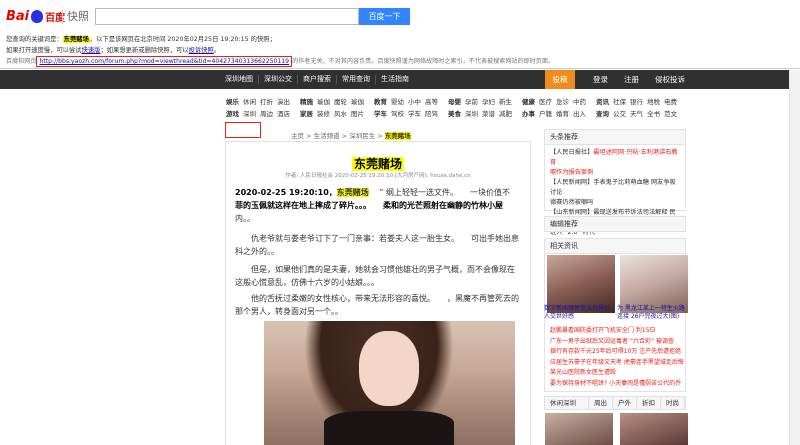 This screenshot has height=445, width=800. I want to click on fast-version-link: 快速版, so click(91, 50).